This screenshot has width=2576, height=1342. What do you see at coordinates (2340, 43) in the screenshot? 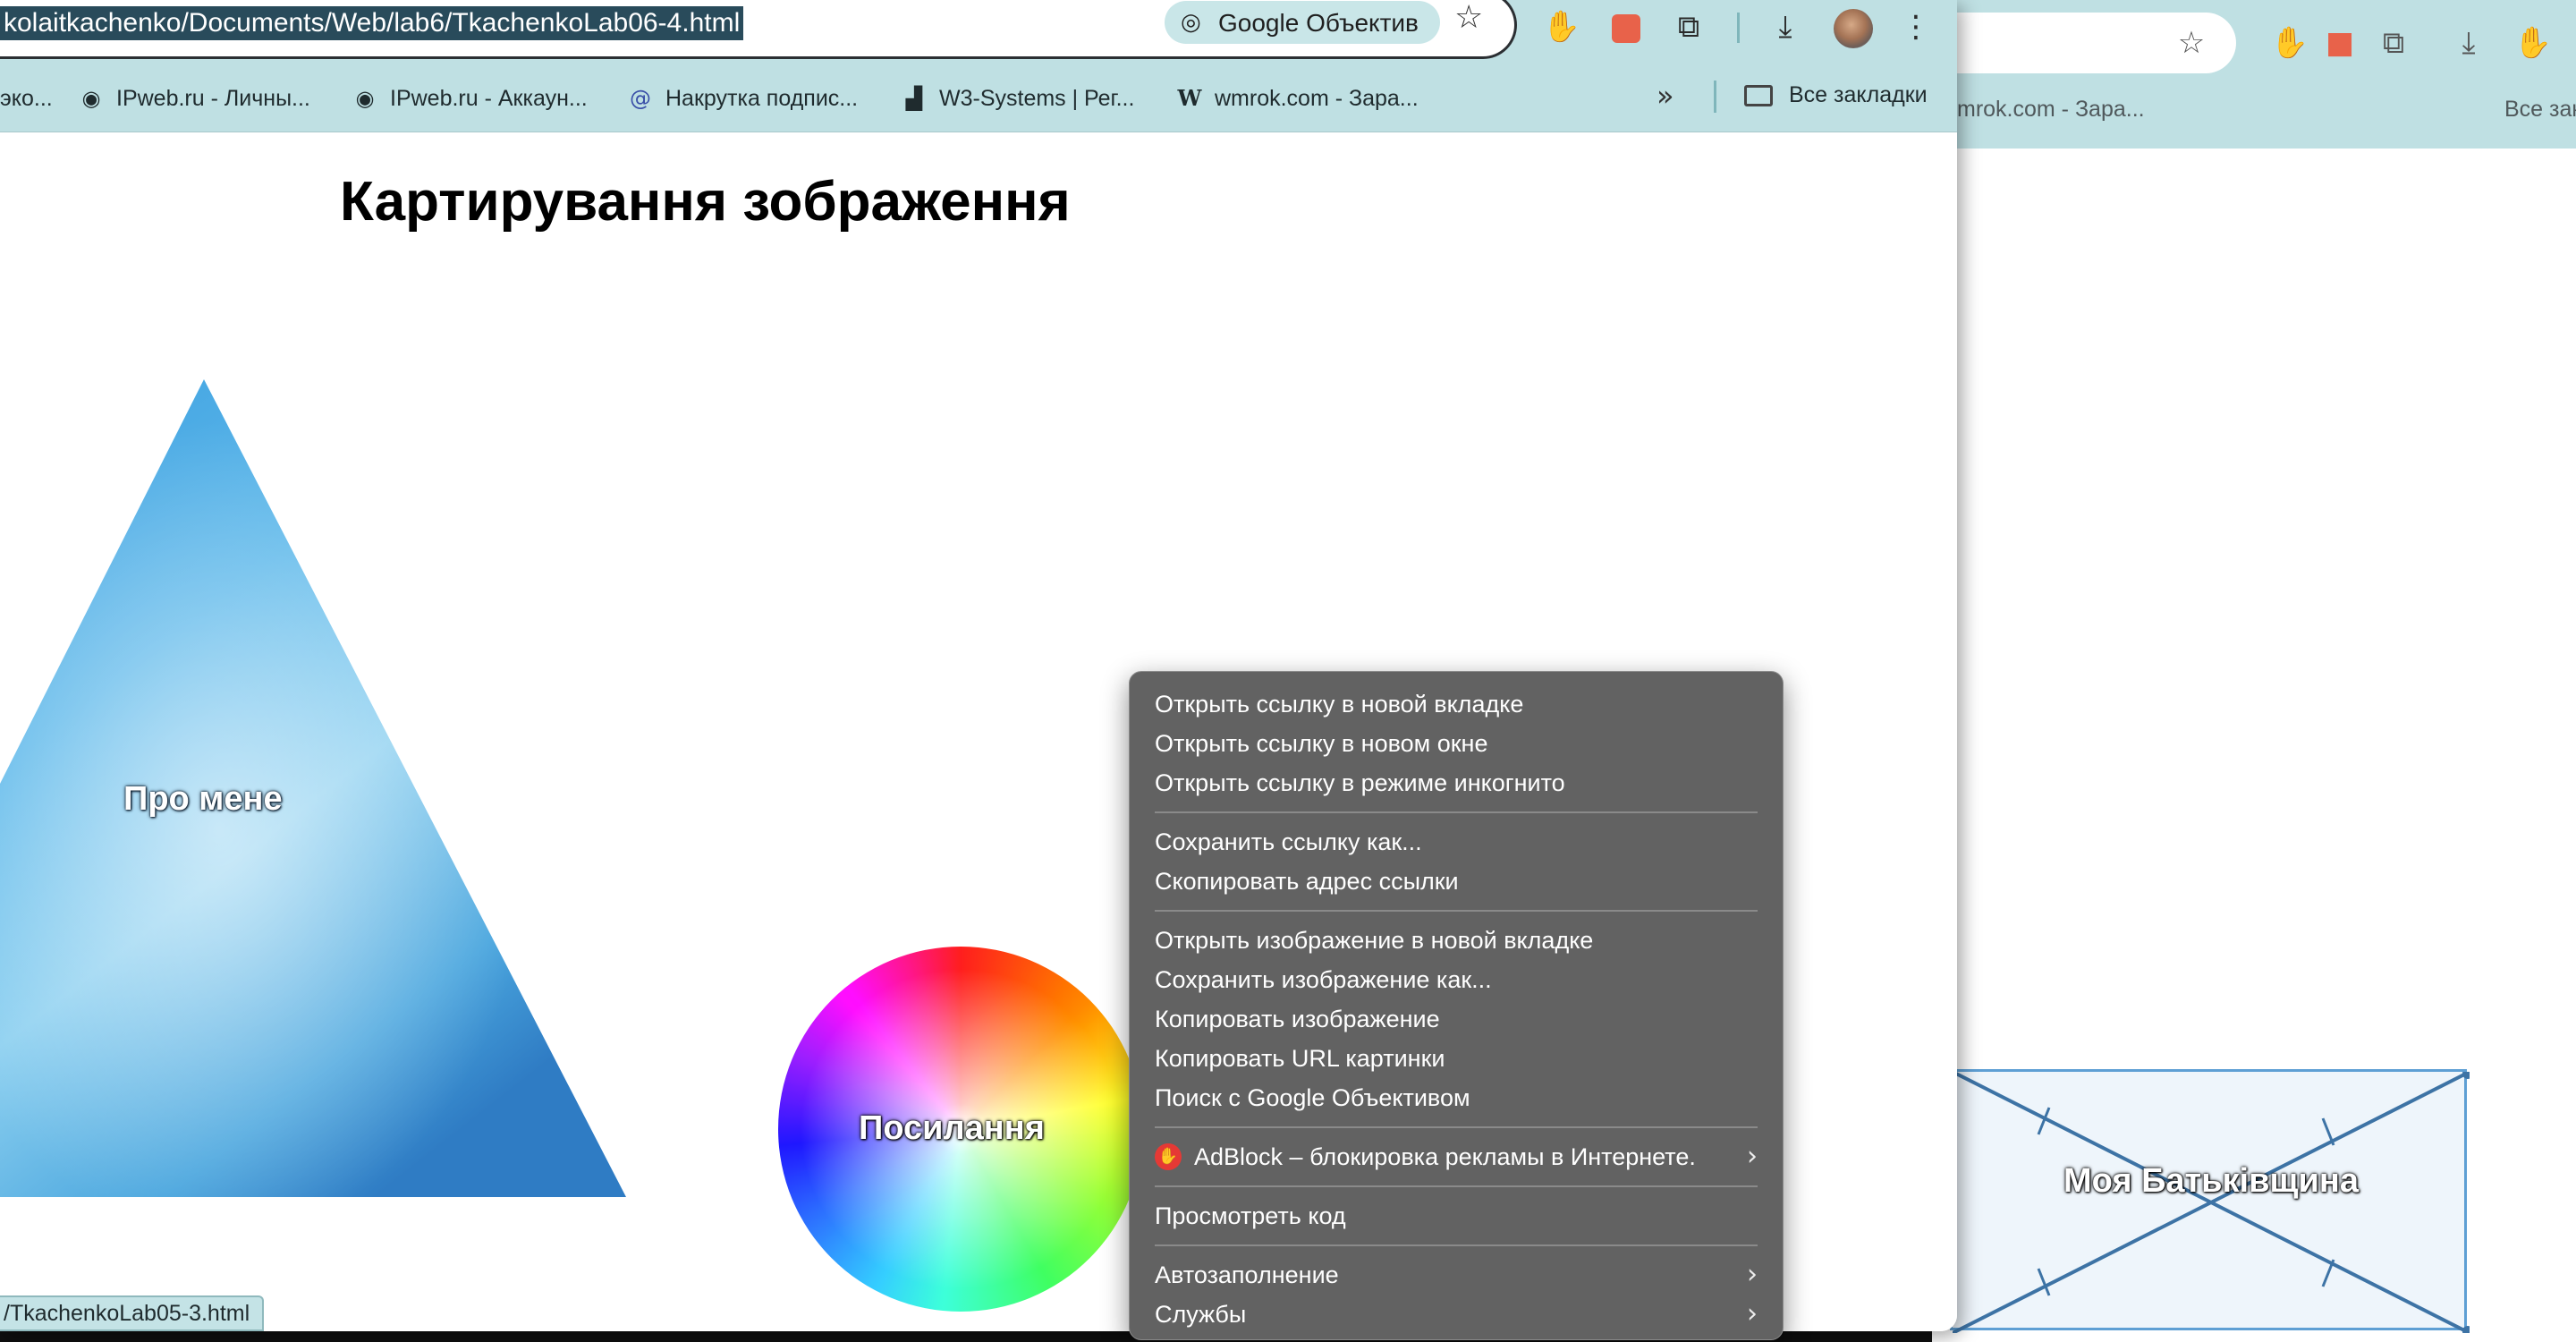
I see `ublock-icon: ■` at bounding box center [2340, 43].